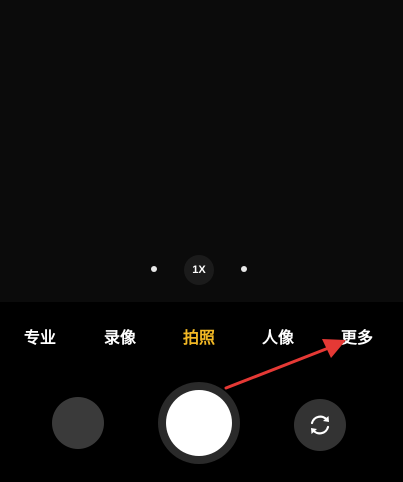 The height and width of the screenshot is (482, 403). I want to click on mode-video: 录像, so click(120, 336).